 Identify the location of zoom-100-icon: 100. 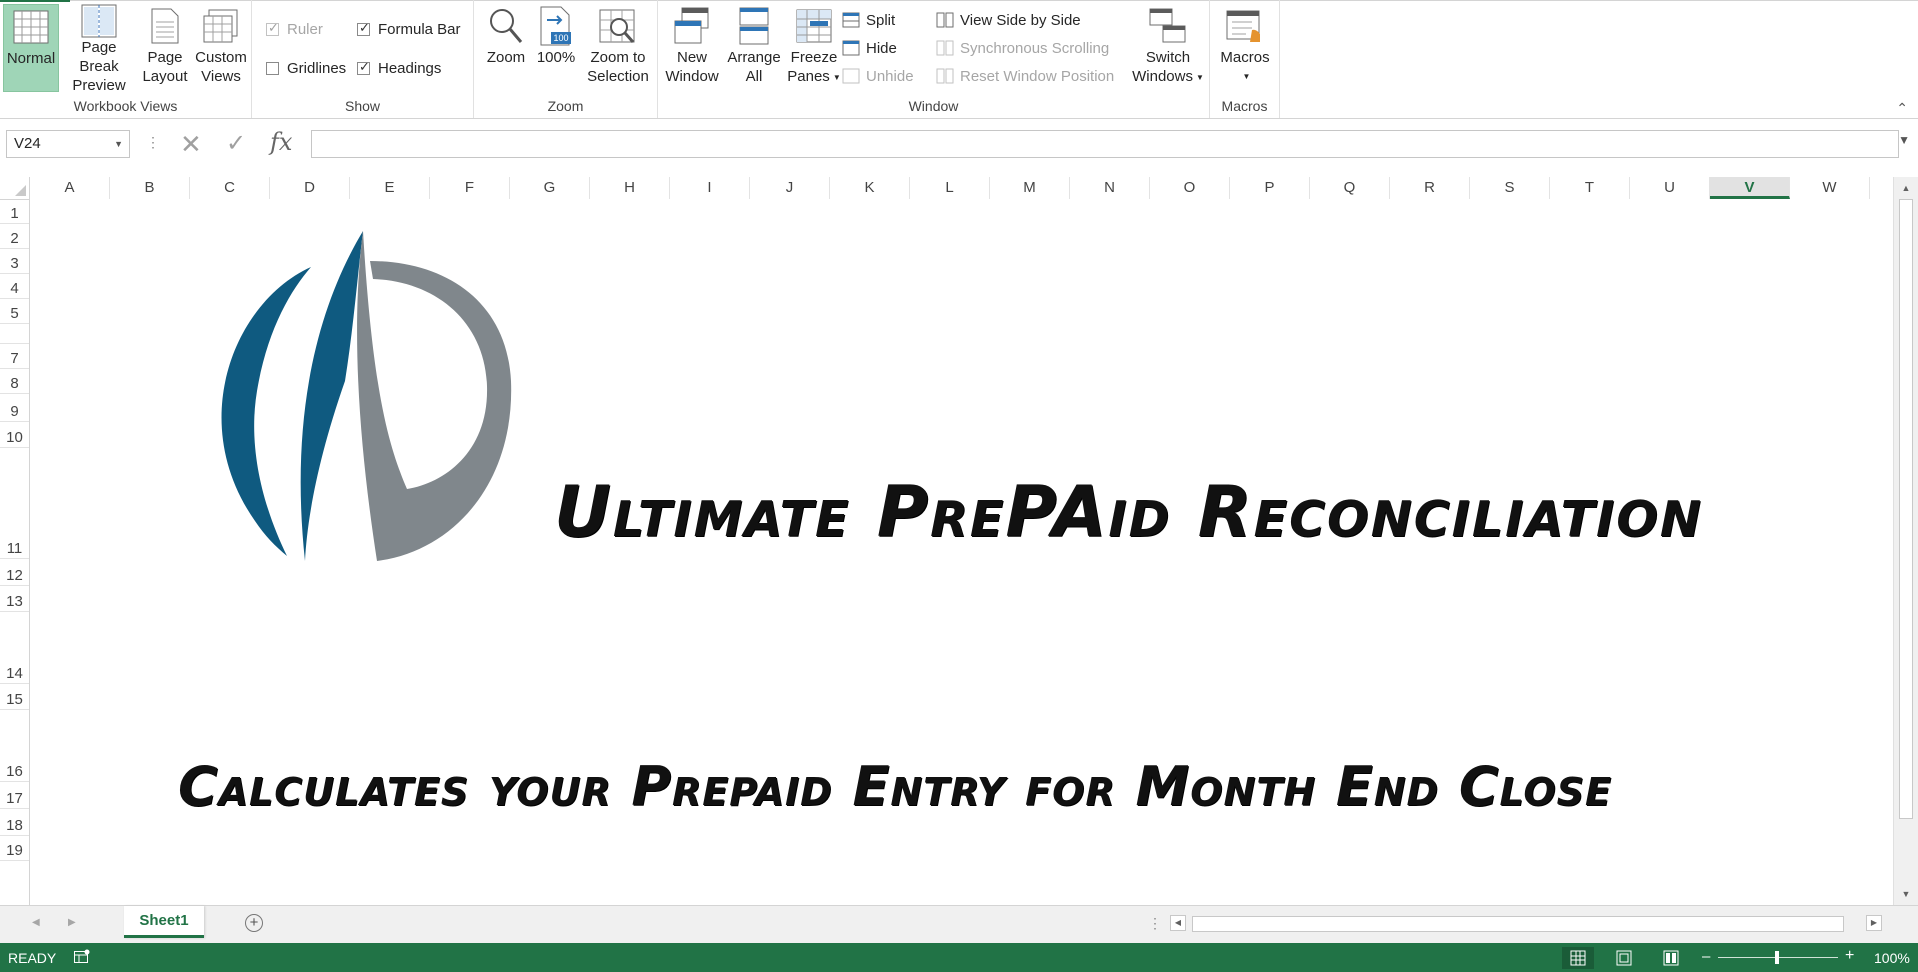
(556, 26).